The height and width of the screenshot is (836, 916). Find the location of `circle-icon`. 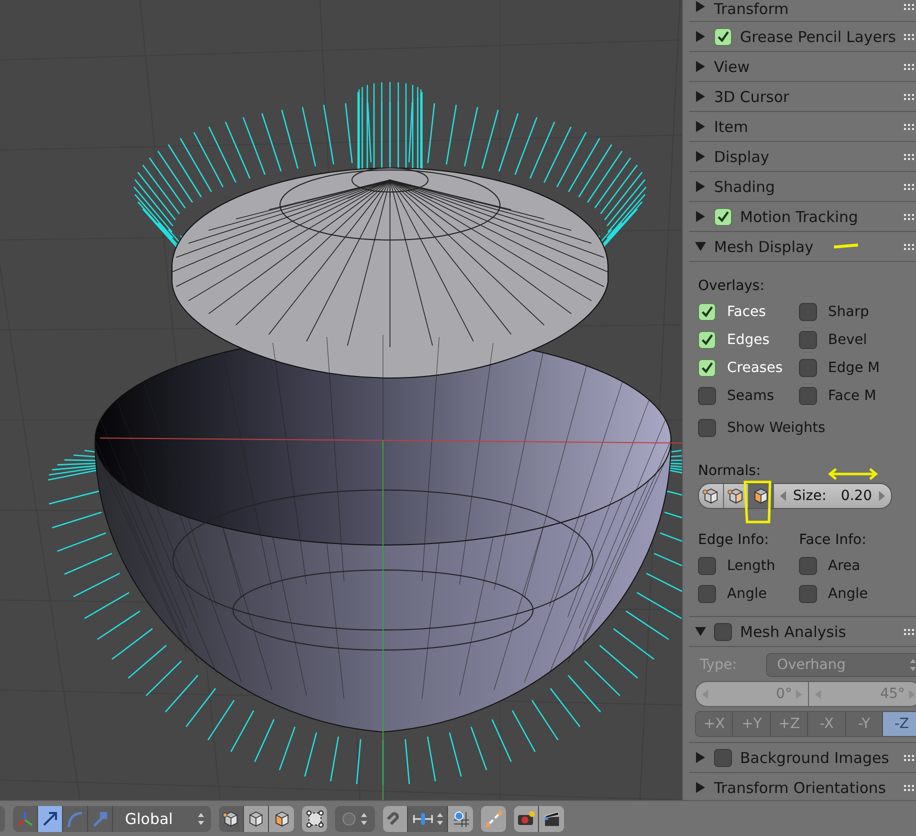

circle-icon is located at coordinates (355, 819).